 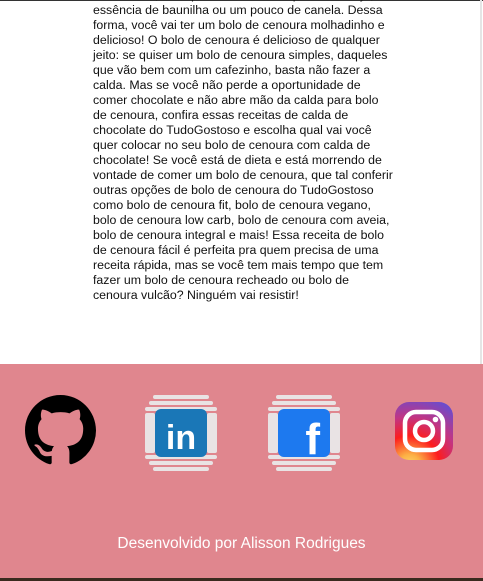 I want to click on facebook-link, so click(x=304, y=433).